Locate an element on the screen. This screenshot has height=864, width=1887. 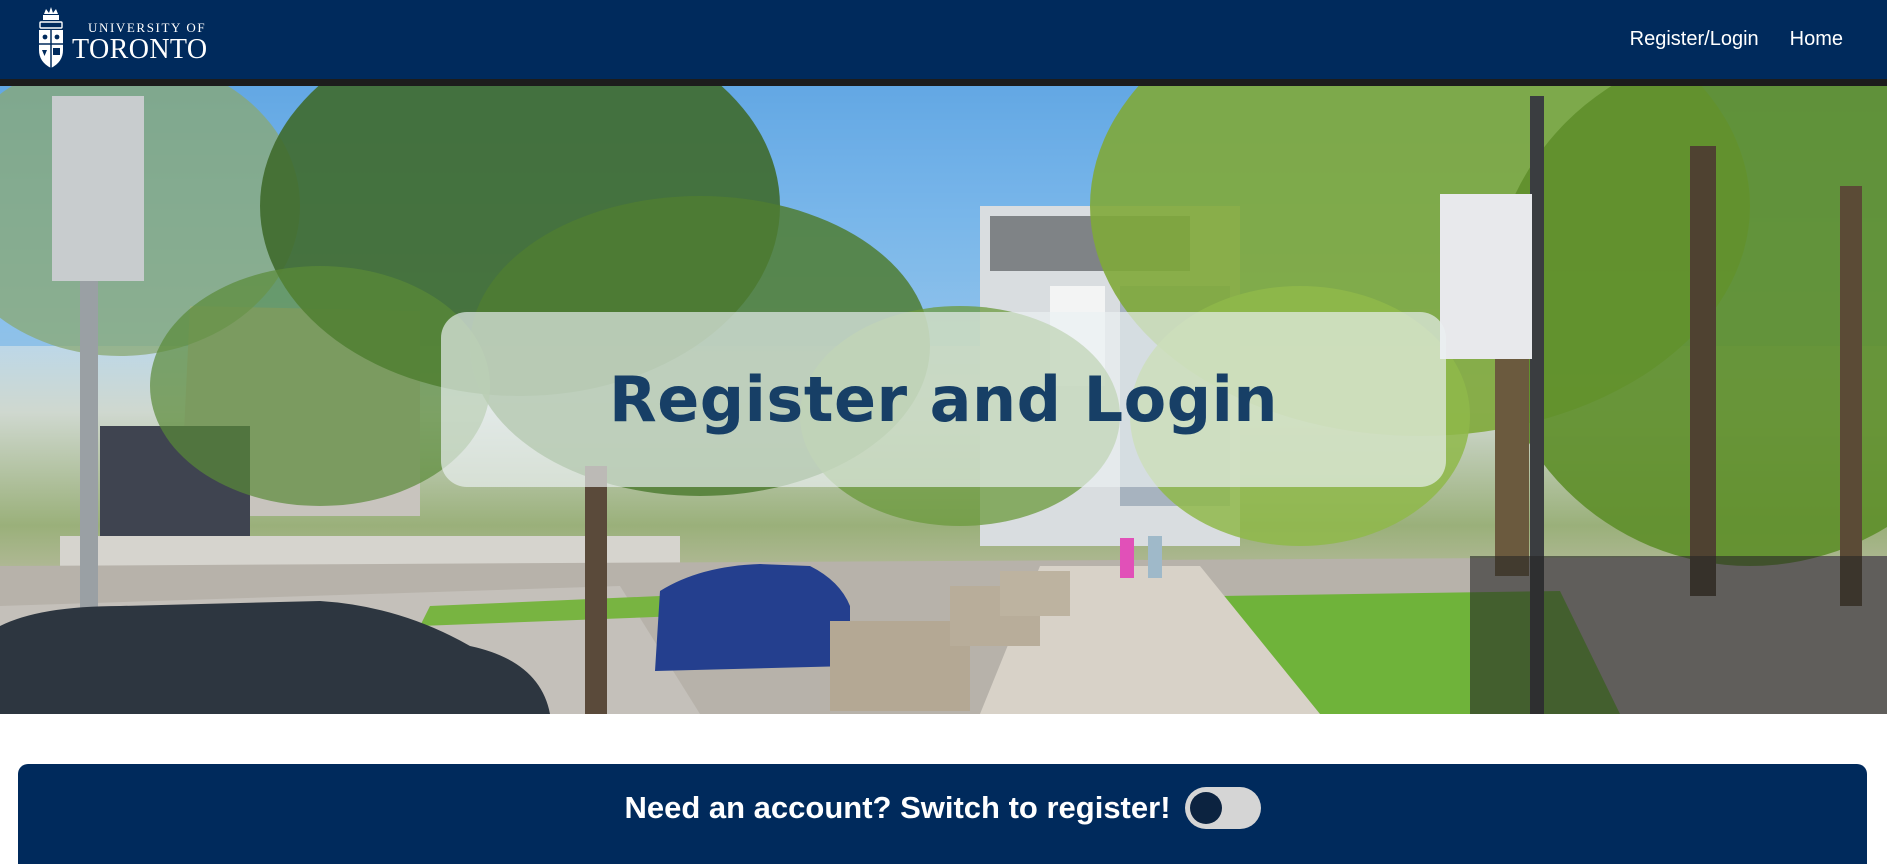
logo-line-toronto: TORONTO is located at coordinates (140, 49).